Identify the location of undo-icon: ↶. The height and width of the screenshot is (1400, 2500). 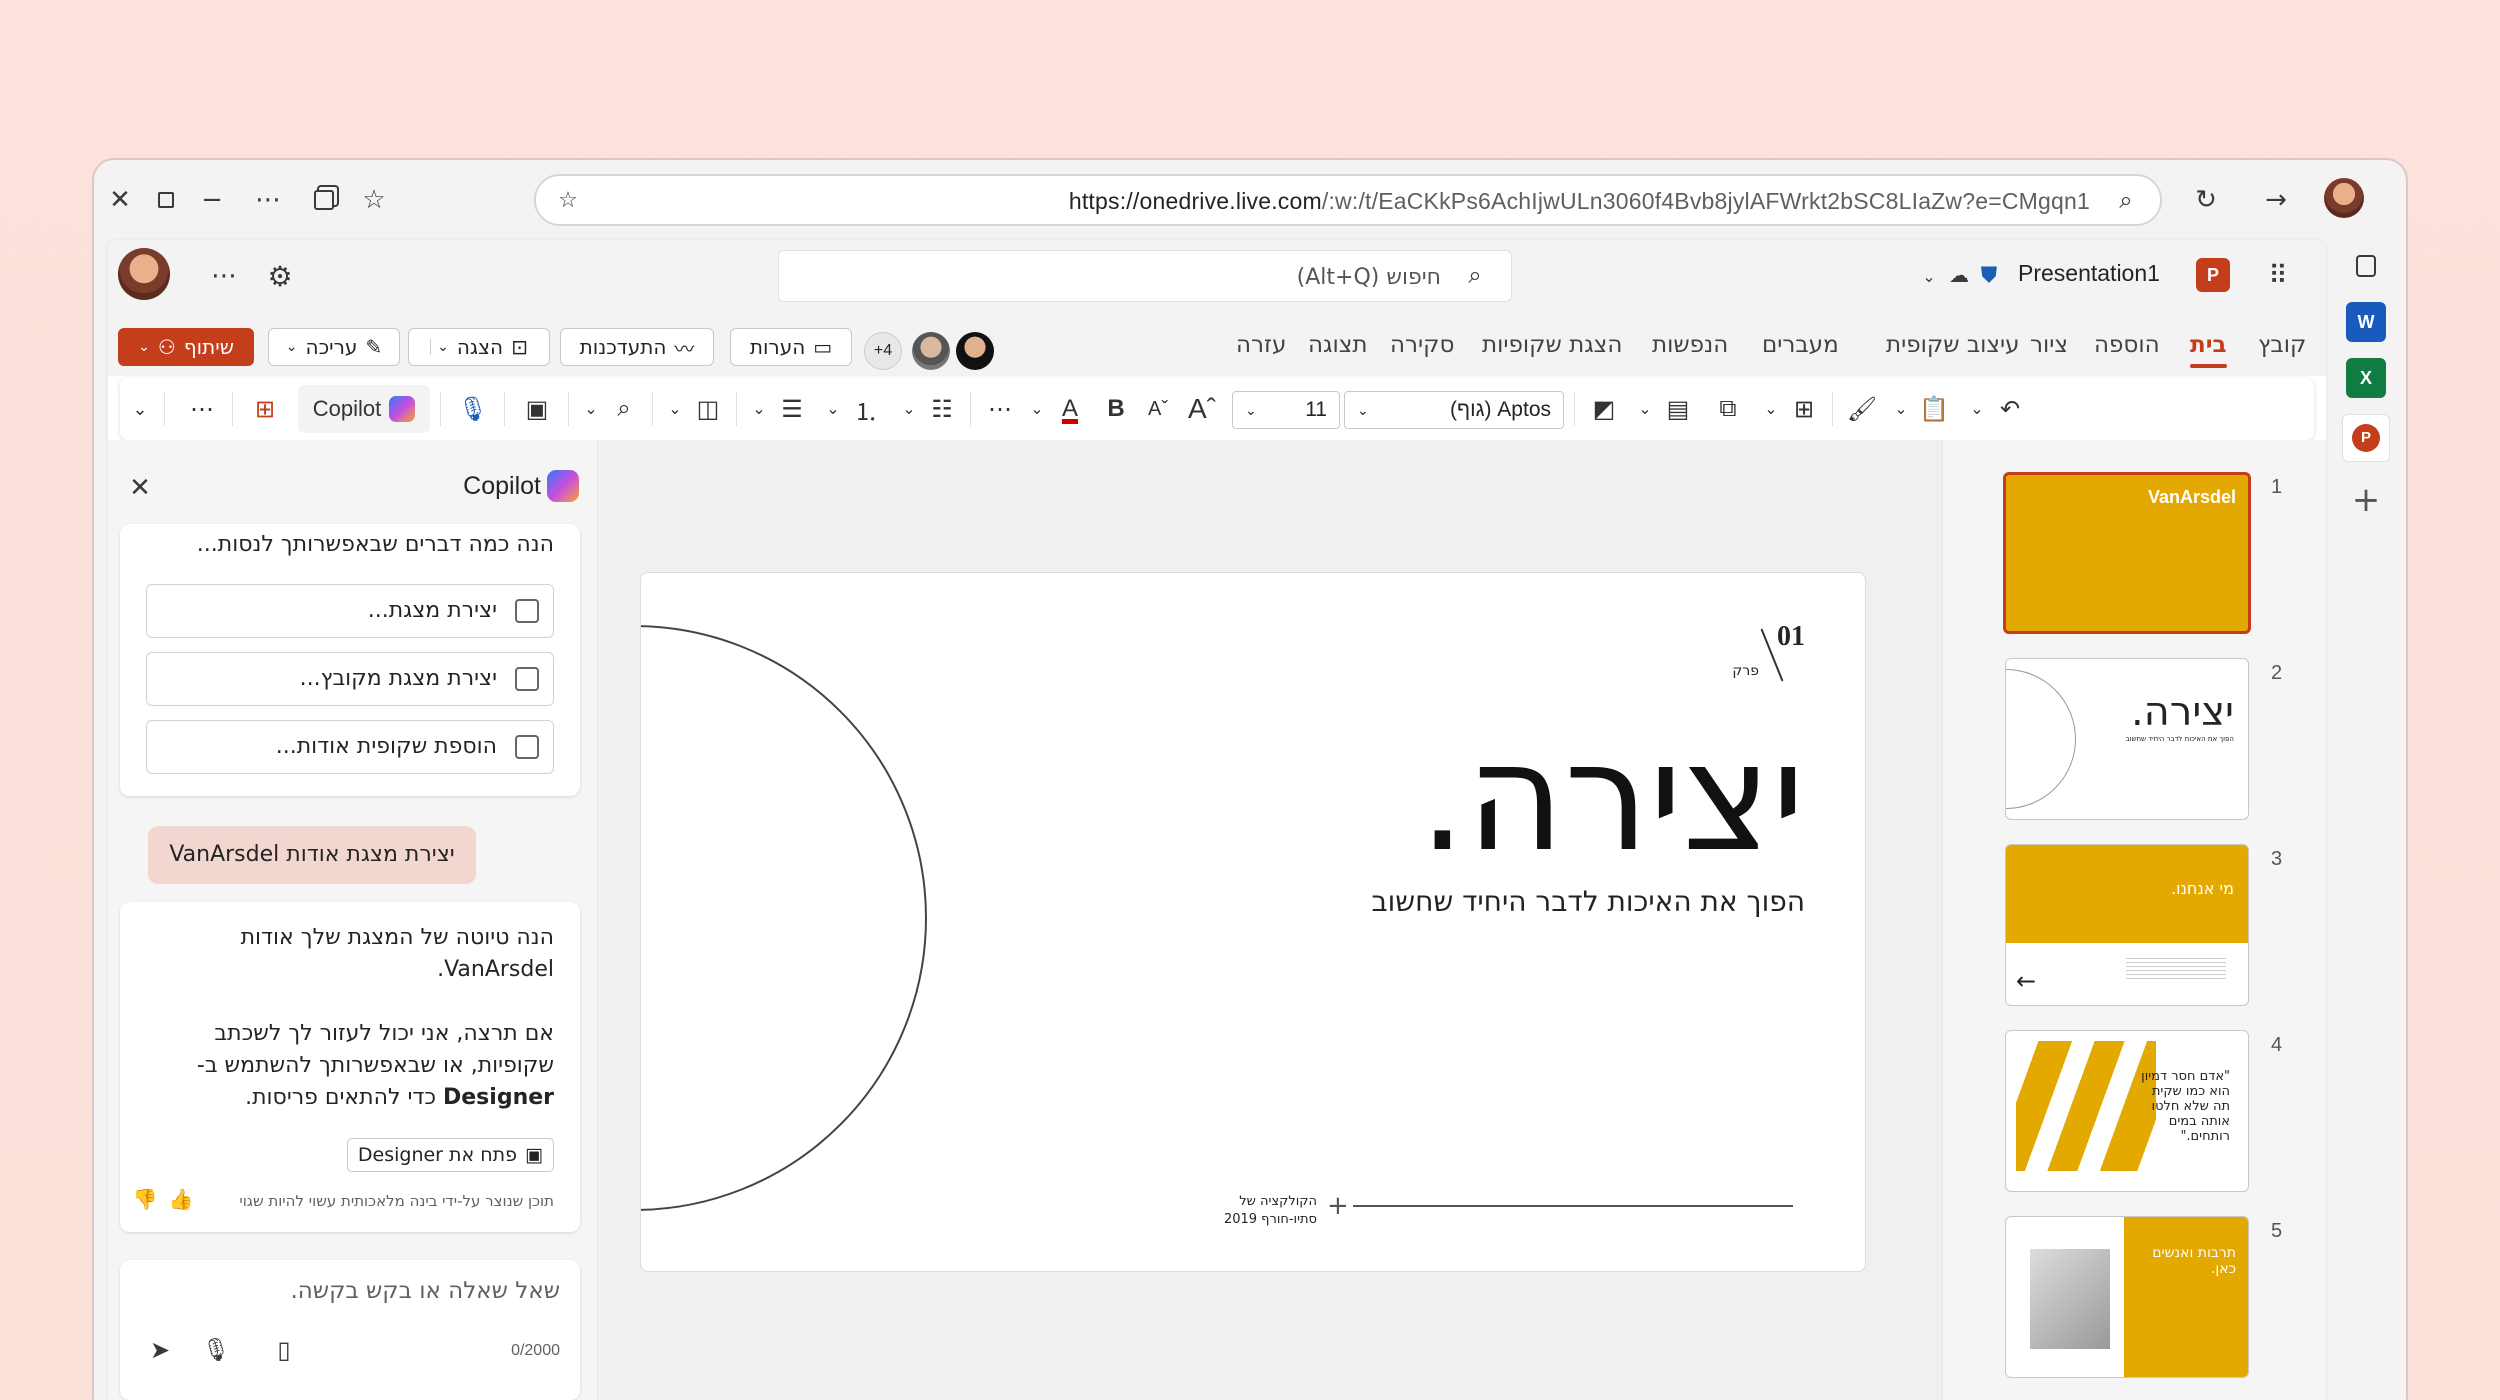
(2010, 409).